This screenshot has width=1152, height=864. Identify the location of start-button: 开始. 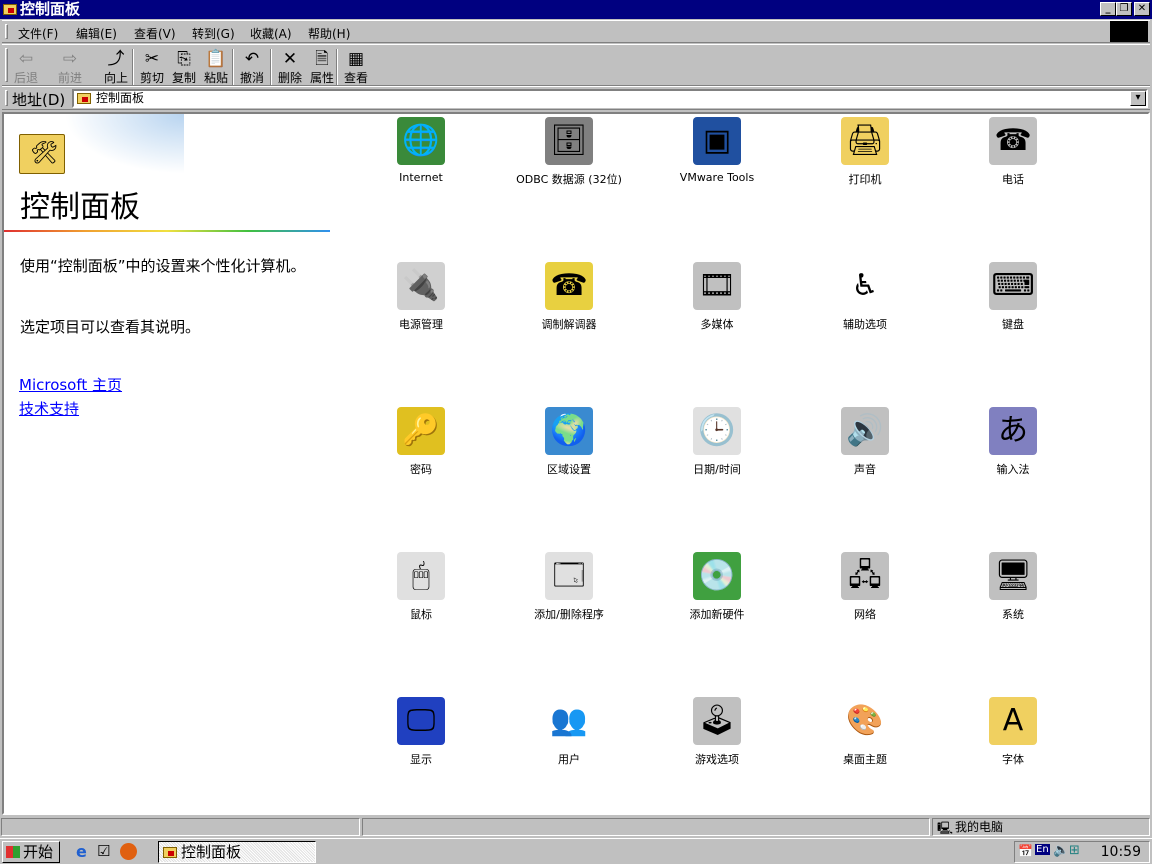
(31, 852).